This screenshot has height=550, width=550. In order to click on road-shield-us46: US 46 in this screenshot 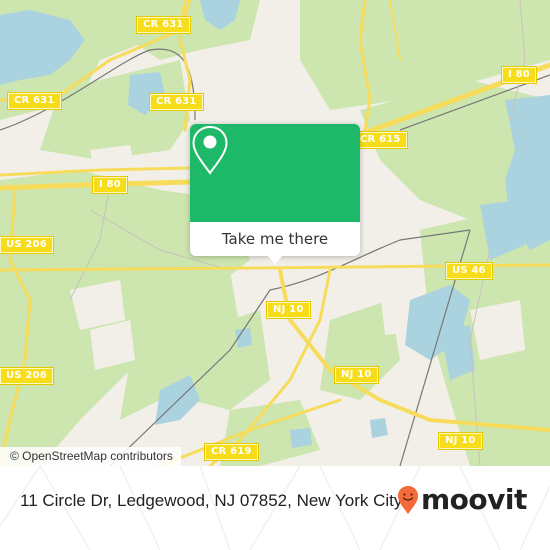, I will do `click(469, 271)`.